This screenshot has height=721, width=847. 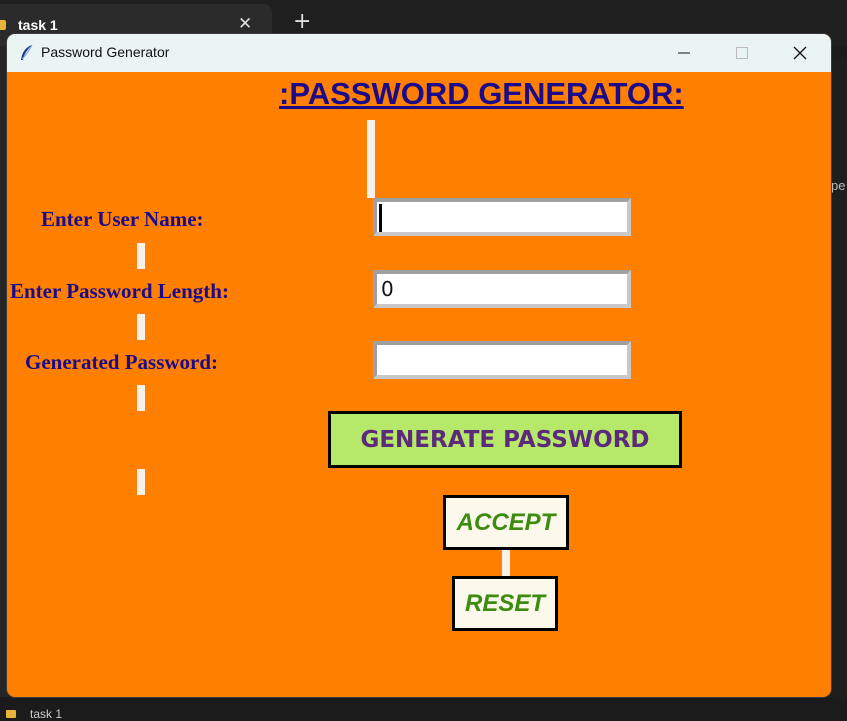 I want to click on accept-button: ACCEPT, so click(x=506, y=522).